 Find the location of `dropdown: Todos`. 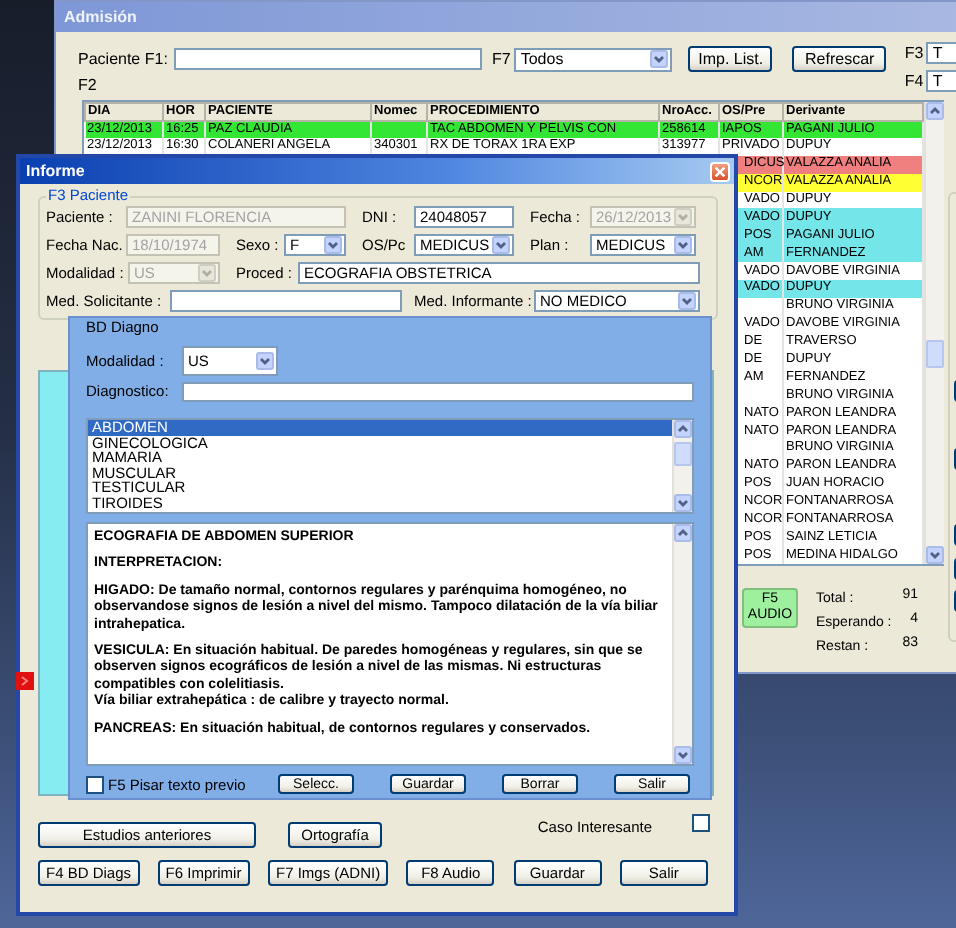

dropdown: Todos is located at coordinates (593, 59).